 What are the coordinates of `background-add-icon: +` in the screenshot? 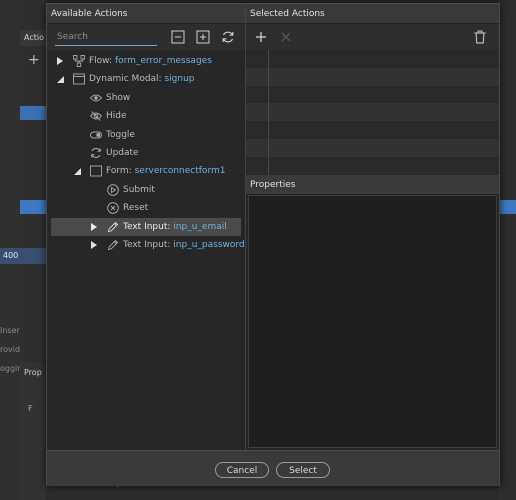 It's located at (34, 60).